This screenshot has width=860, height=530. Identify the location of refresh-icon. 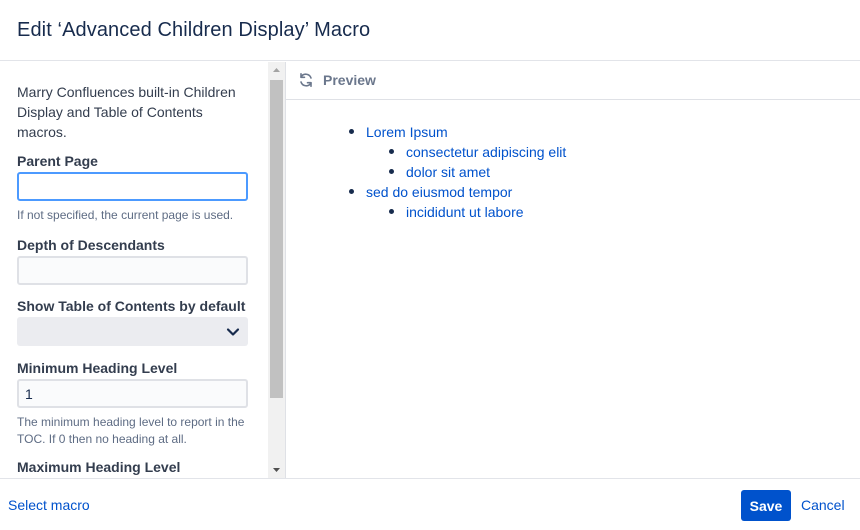
(306, 80).